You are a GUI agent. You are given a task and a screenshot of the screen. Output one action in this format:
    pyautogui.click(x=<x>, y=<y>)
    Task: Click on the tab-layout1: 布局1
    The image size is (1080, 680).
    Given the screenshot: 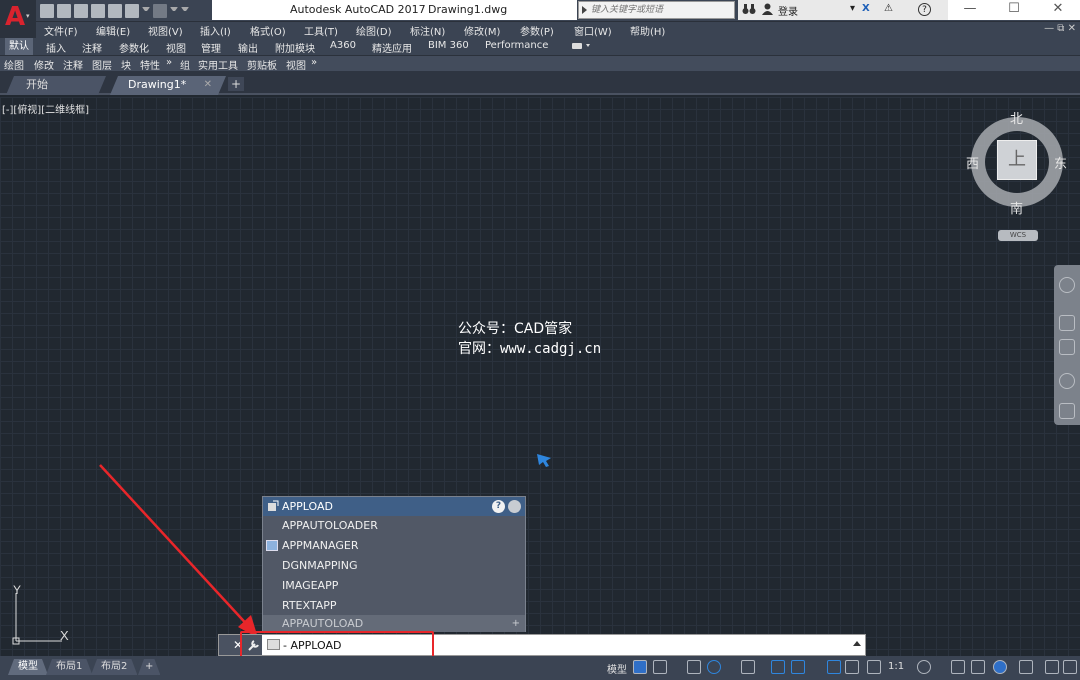 What is the action you would take?
    pyautogui.click(x=69, y=667)
    